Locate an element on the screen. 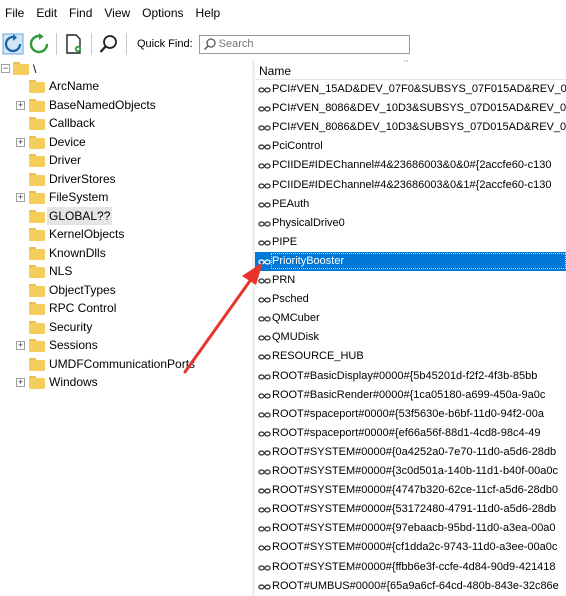 The width and height of the screenshot is (566, 596). list-item: PEAuth is located at coordinates (410, 204).